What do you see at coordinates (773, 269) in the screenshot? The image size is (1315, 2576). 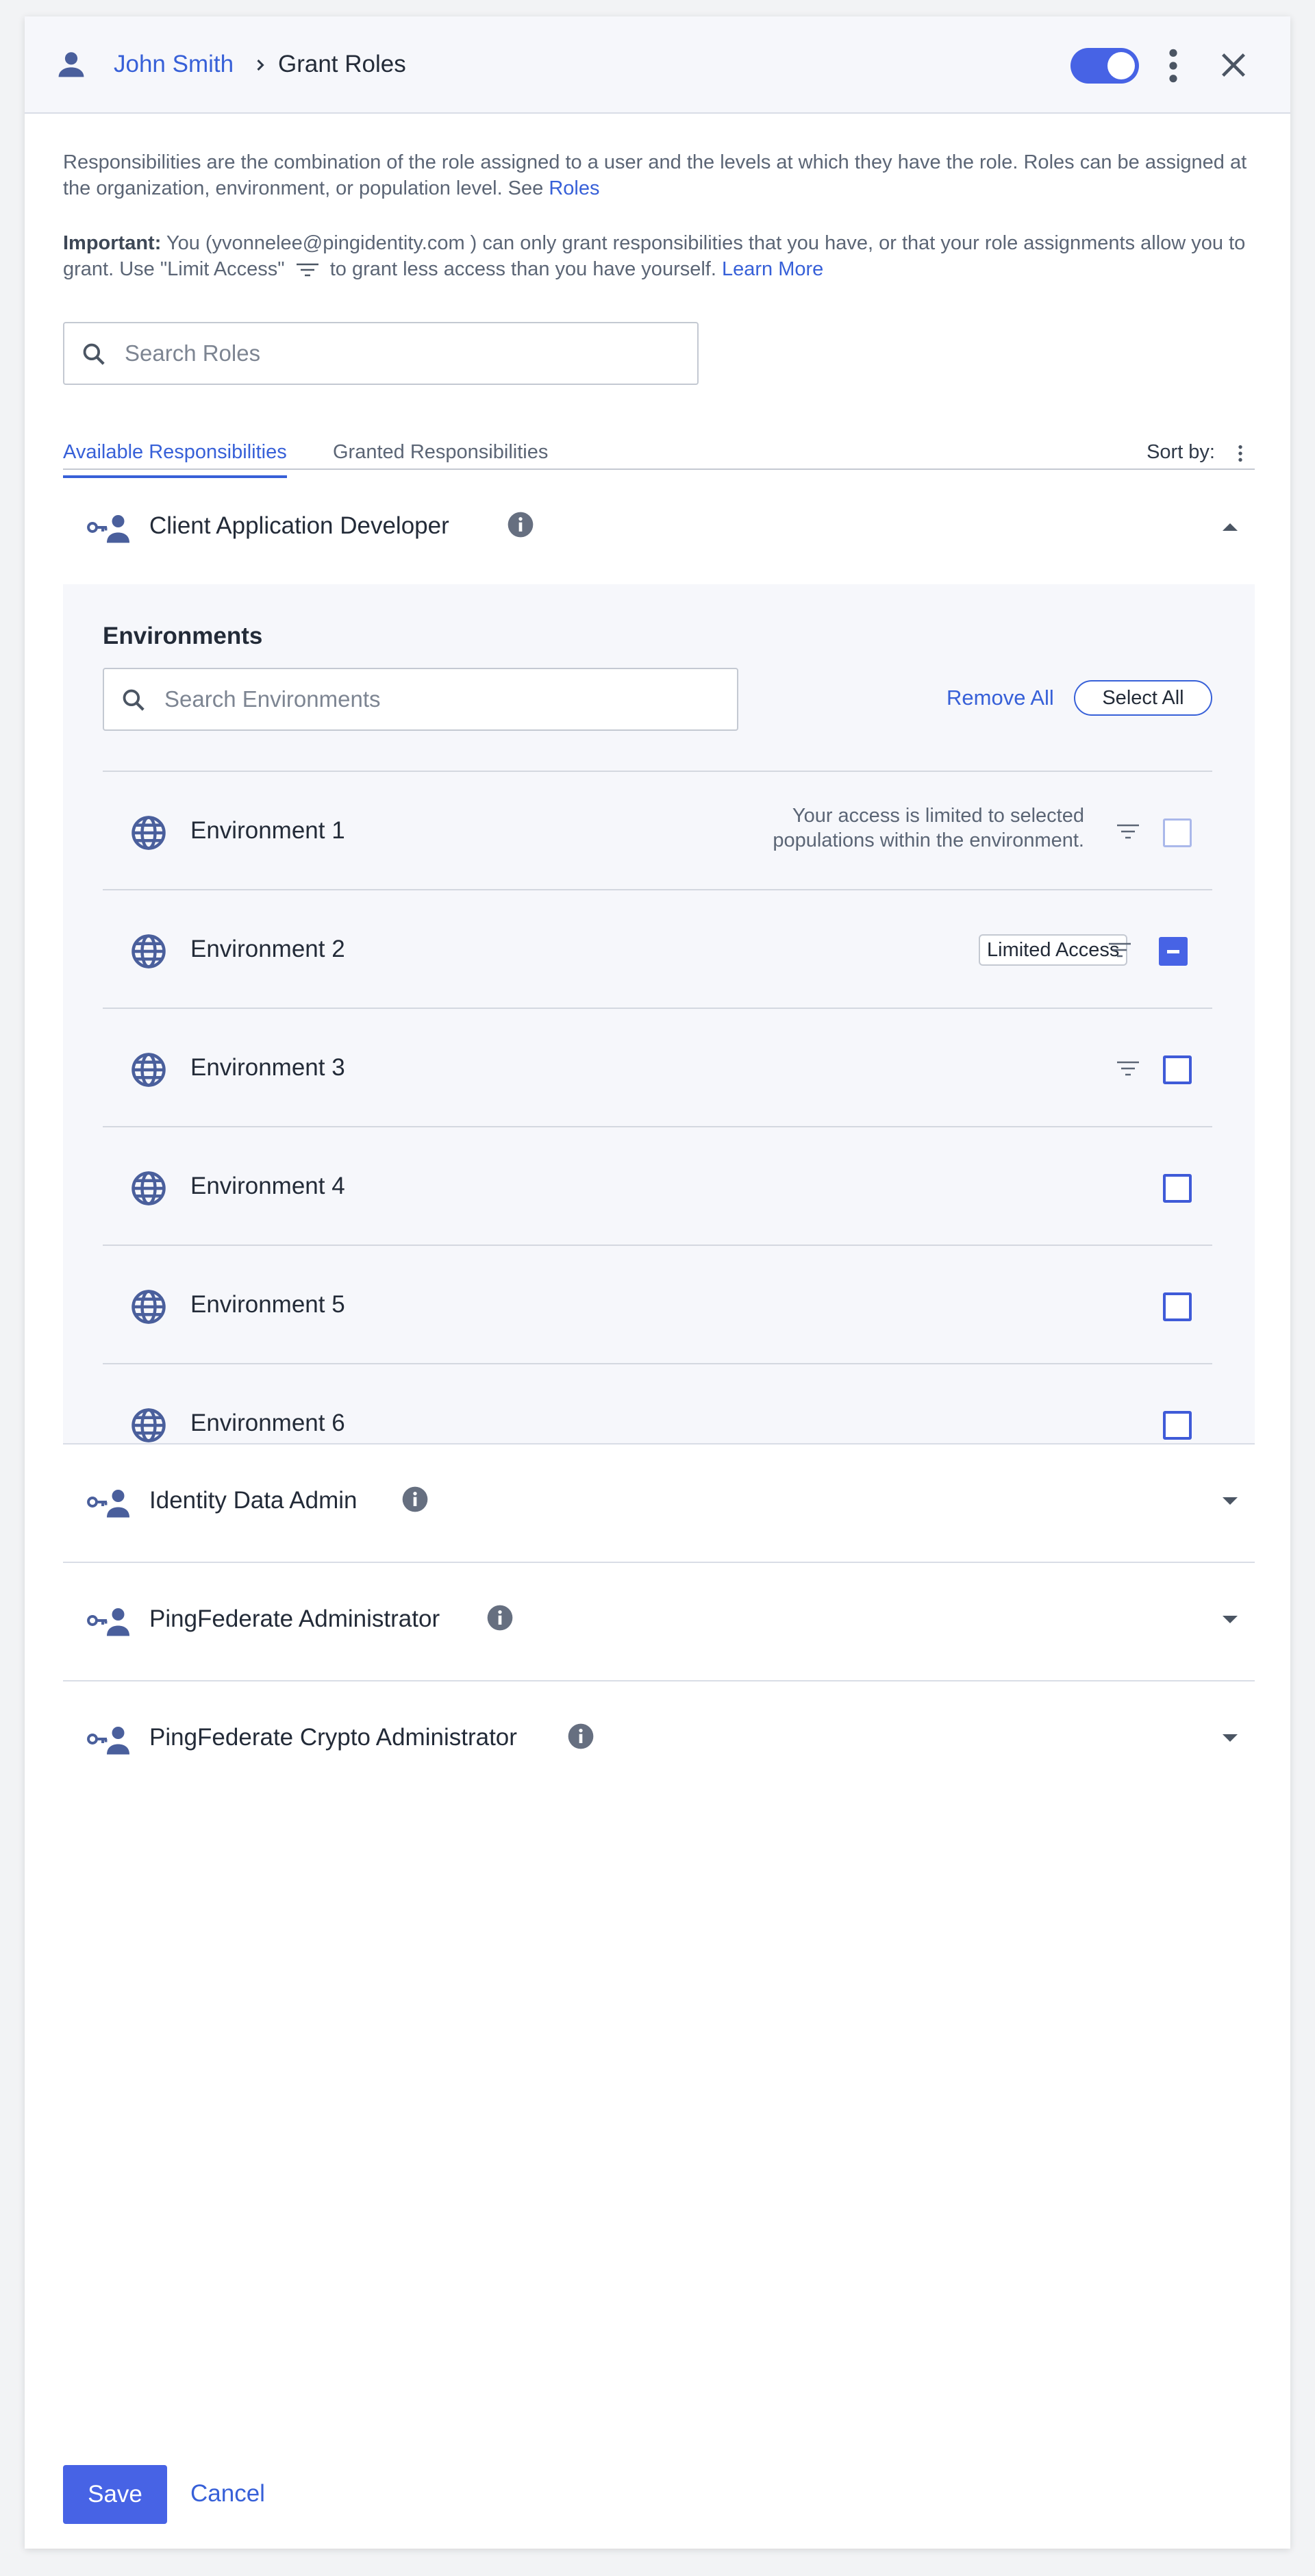 I see `learn-more-link: Learn More` at bounding box center [773, 269].